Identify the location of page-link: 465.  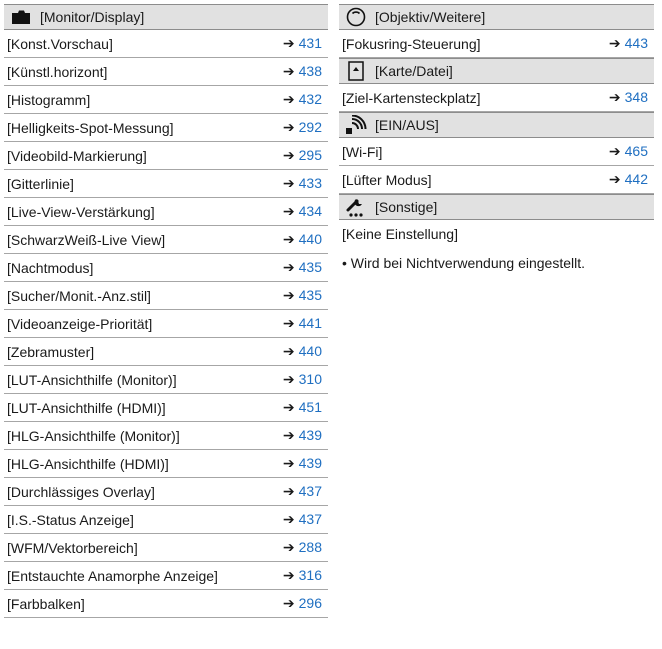
(636, 151).